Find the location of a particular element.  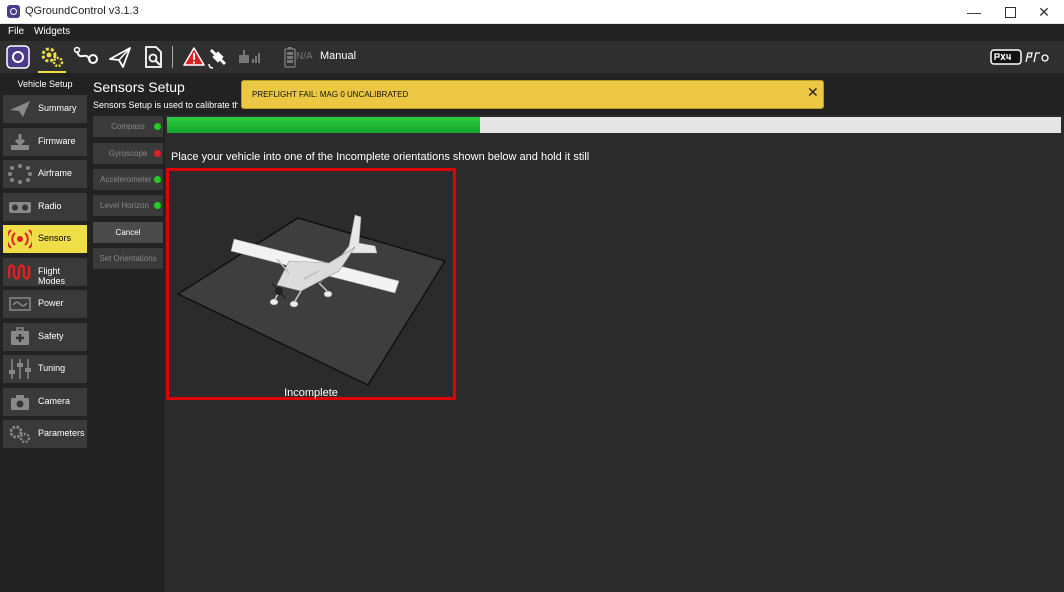

gyroscope-label: Gyroscope is located at coordinates (128, 153).